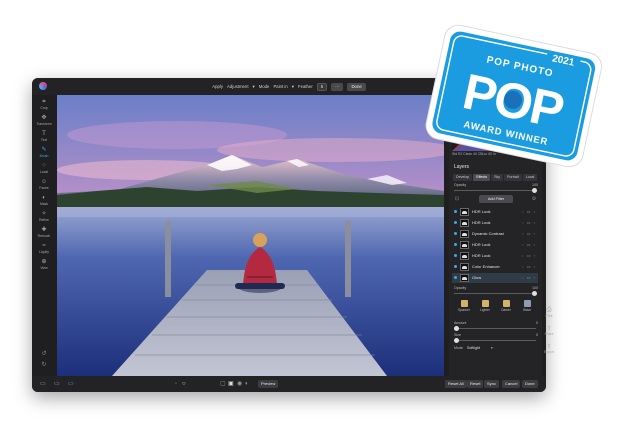 The height and width of the screenshot is (434, 626). What do you see at coordinates (268, 384) in the screenshot?
I see `preview-button: Preview` at bounding box center [268, 384].